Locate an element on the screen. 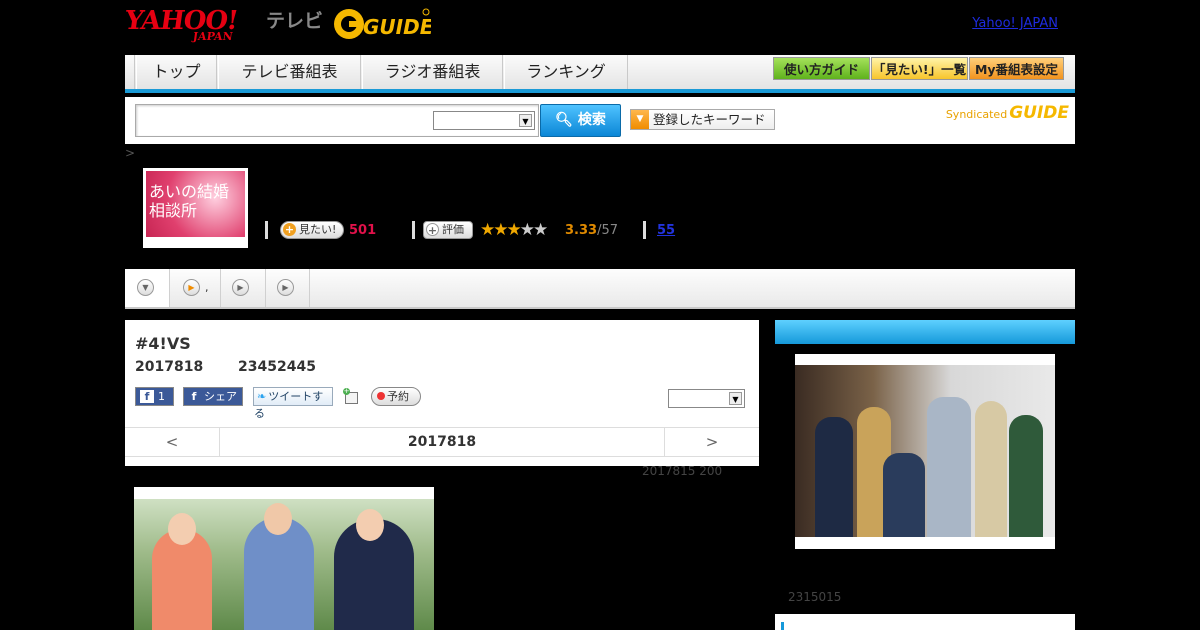 The width and height of the screenshot is (1200, 630). right-column: 2315015 is located at coordinates (925, 475).